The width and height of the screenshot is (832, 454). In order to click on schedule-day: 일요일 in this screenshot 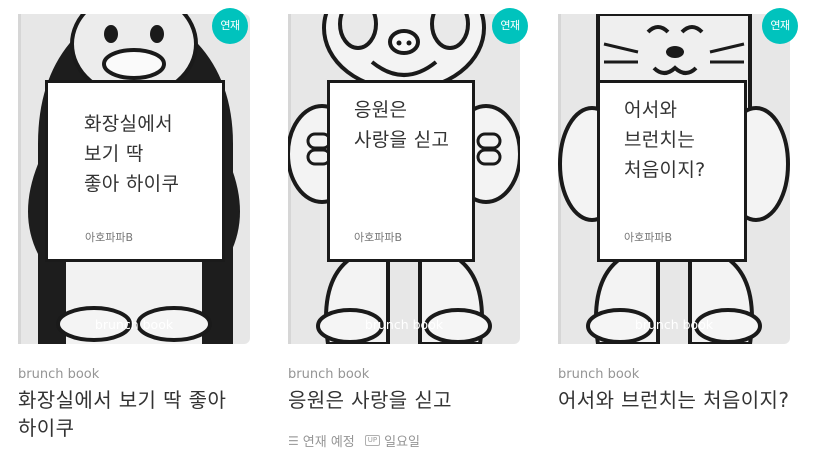, I will do `click(402, 442)`.